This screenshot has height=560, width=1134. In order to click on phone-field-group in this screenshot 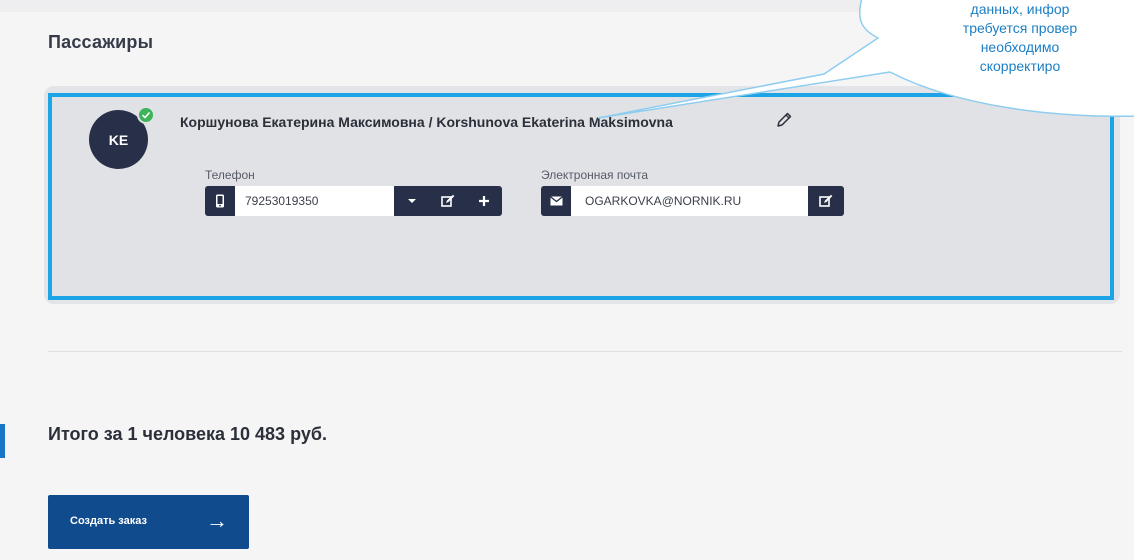, I will do `click(353, 201)`.